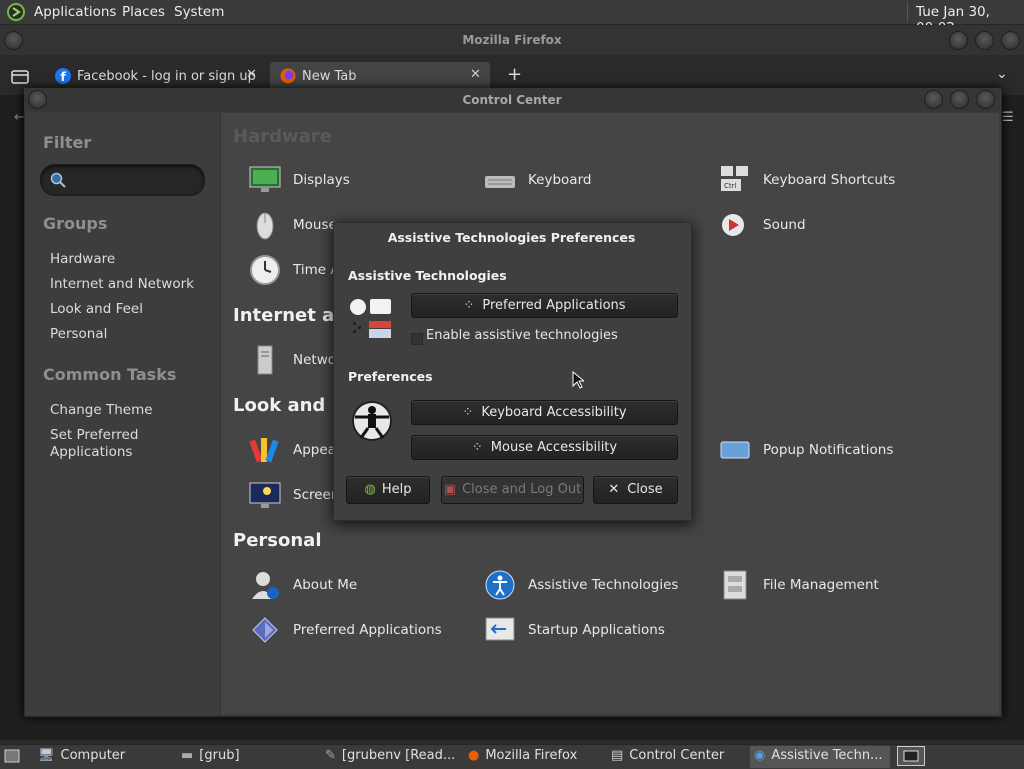 This screenshot has width=1024, height=769. I want to click on mouse-accessibility-button: ⁘ Mouse Accessibility, so click(544, 447).